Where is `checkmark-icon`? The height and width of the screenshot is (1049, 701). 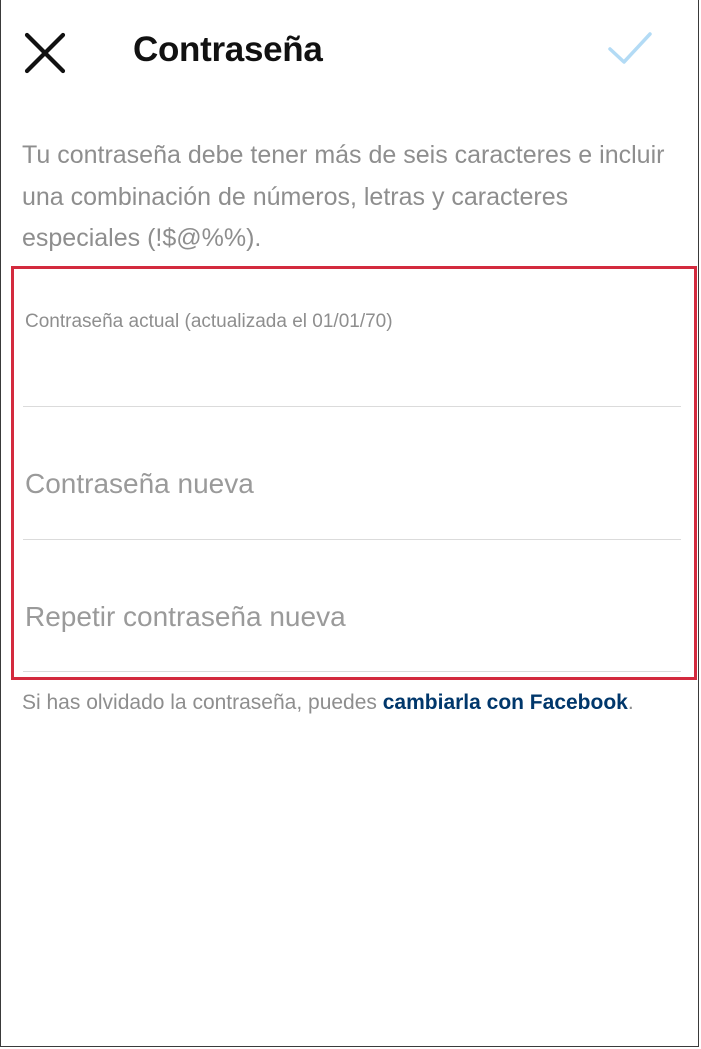
checkmark-icon is located at coordinates (630, 48).